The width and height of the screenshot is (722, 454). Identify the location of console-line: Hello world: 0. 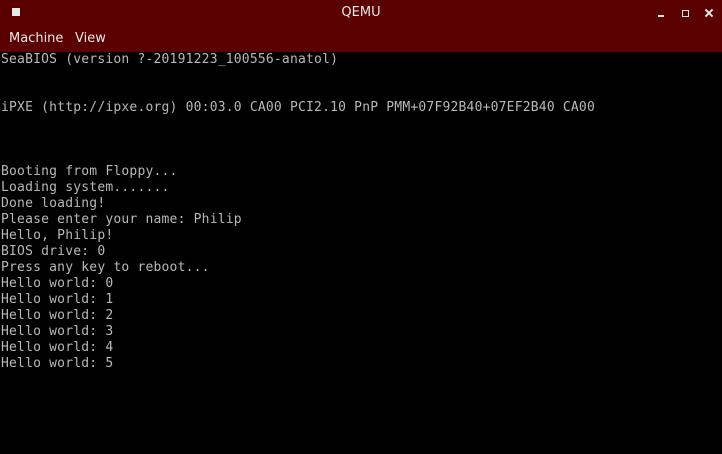
(57, 283).